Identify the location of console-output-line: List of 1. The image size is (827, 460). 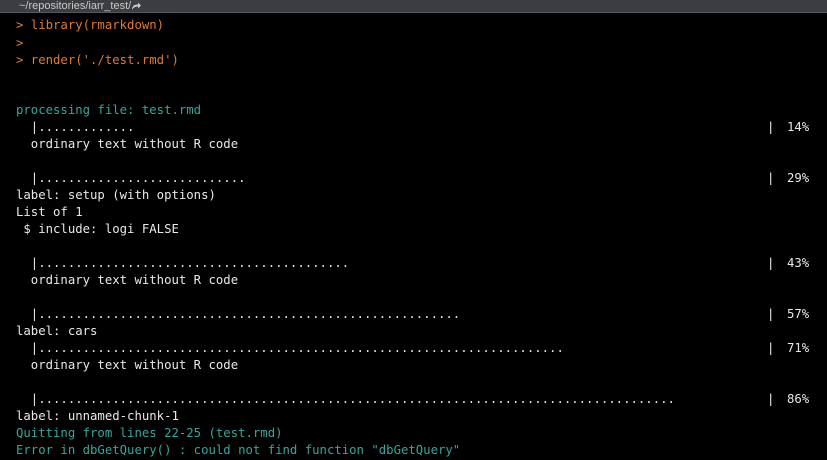
(49, 212).